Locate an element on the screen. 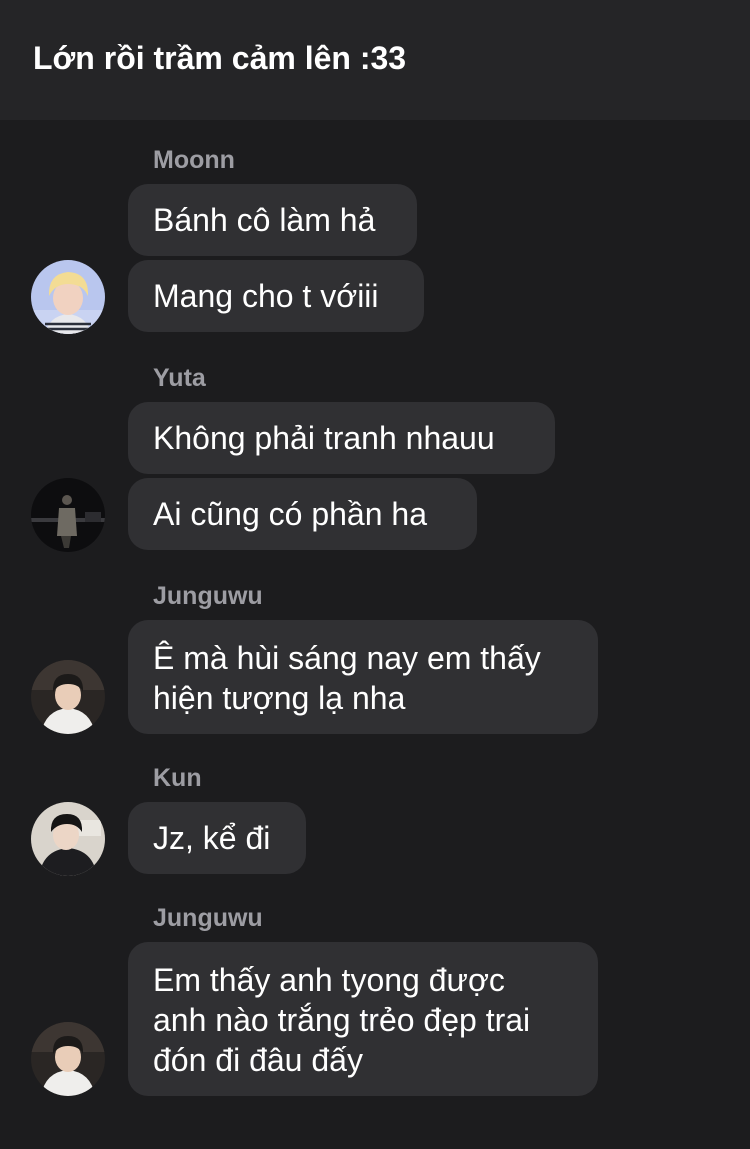  person-dark-jacket-avatar is located at coordinates (68, 839).